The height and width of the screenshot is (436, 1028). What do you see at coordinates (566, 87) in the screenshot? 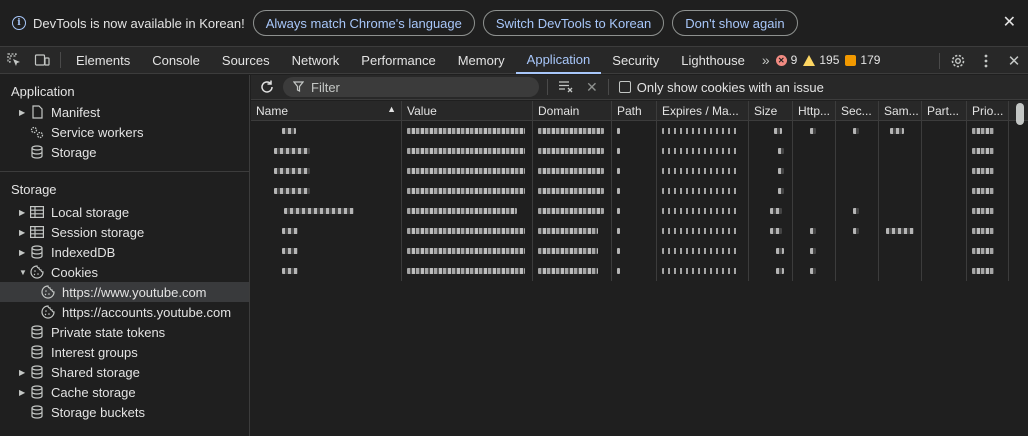
I see `clear-filtered-cookies-icon` at bounding box center [566, 87].